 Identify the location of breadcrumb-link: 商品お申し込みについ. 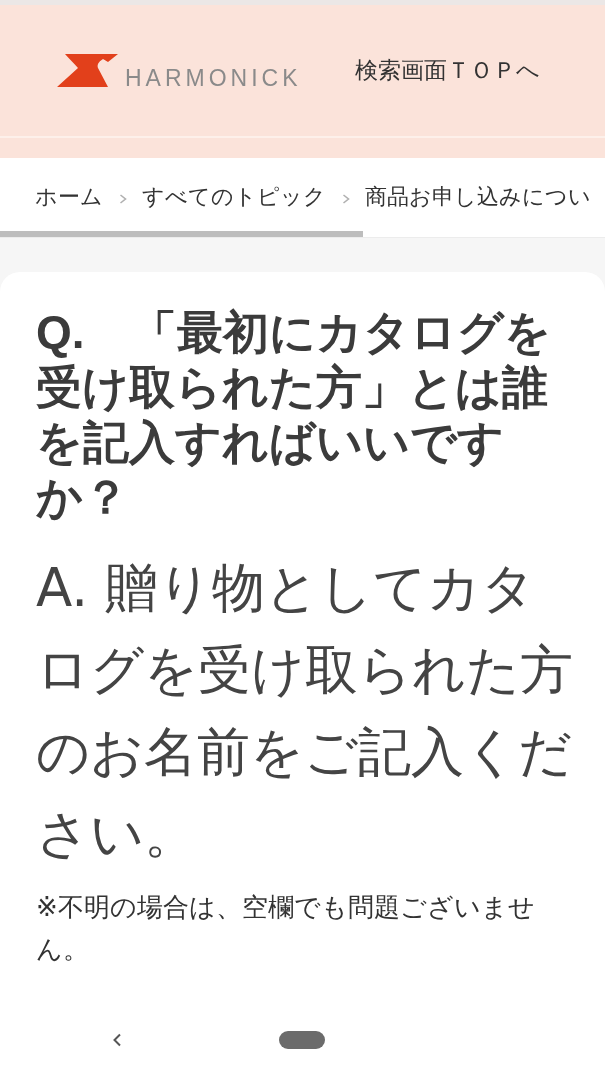
(478, 197).